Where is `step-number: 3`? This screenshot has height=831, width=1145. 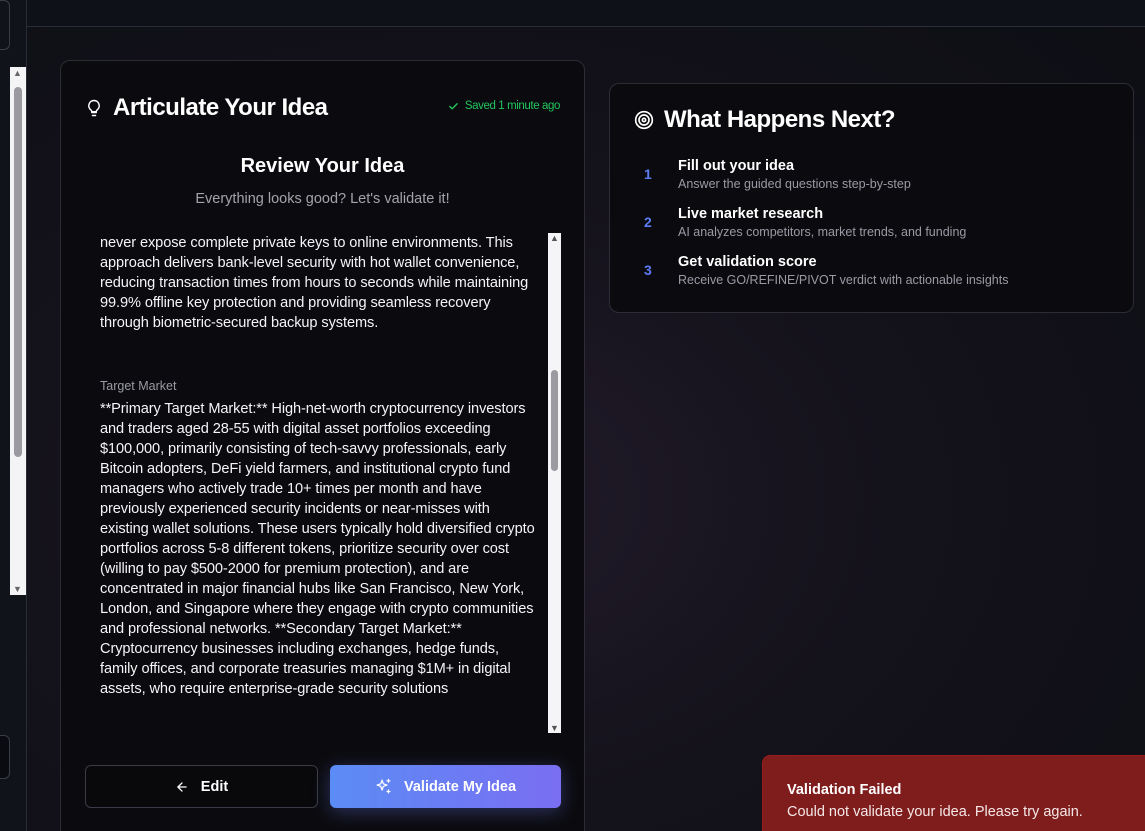 step-number: 3 is located at coordinates (648, 270).